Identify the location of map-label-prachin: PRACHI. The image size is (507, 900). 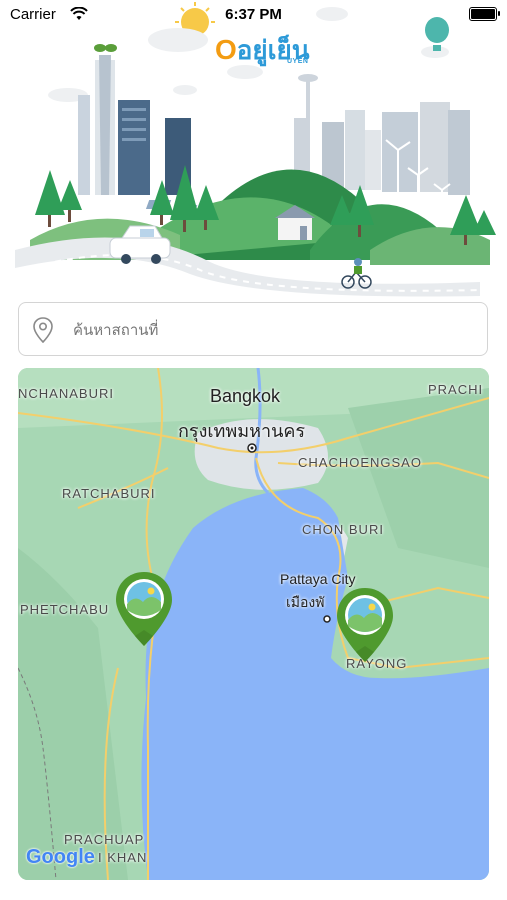
(456, 389).